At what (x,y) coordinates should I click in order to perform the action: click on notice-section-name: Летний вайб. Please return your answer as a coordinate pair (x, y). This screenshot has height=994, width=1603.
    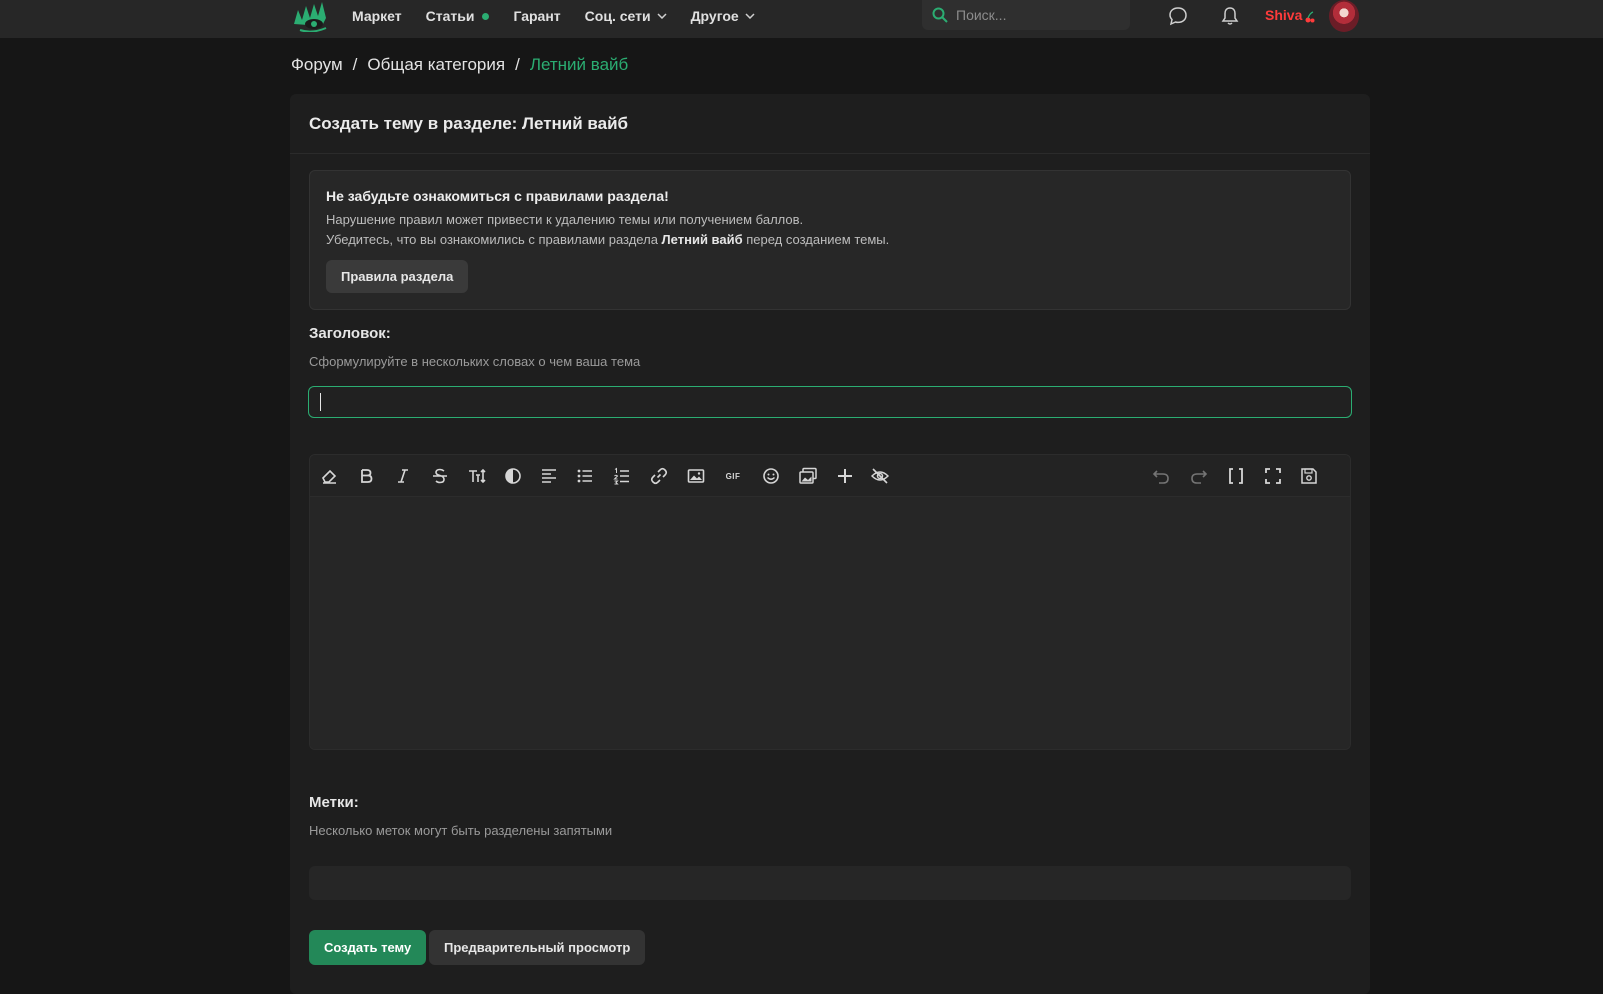
    Looking at the image, I should click on (702, 239).